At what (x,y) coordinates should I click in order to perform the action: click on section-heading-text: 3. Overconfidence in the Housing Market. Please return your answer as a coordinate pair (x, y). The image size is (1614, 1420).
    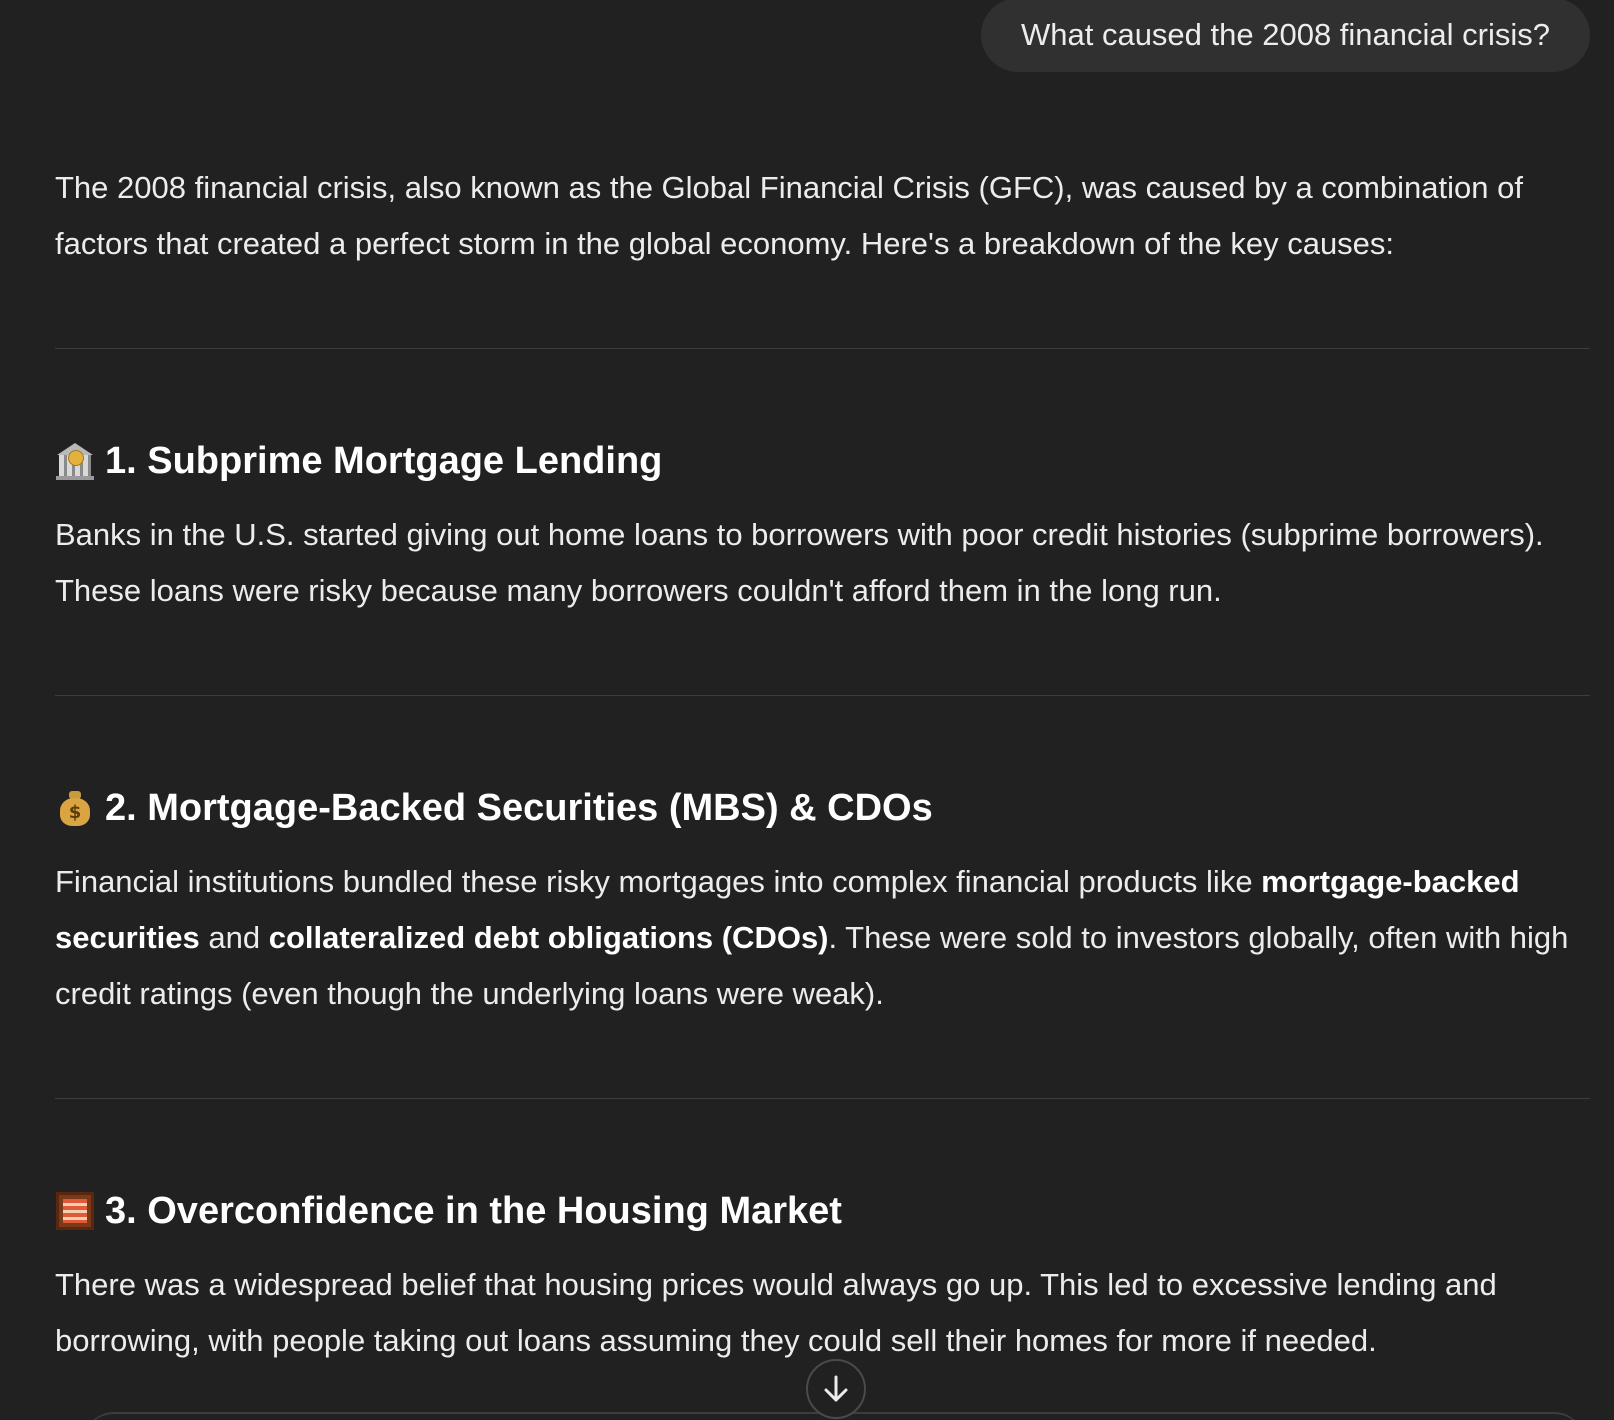
    Looking at the image, I should click on (473, 1210).